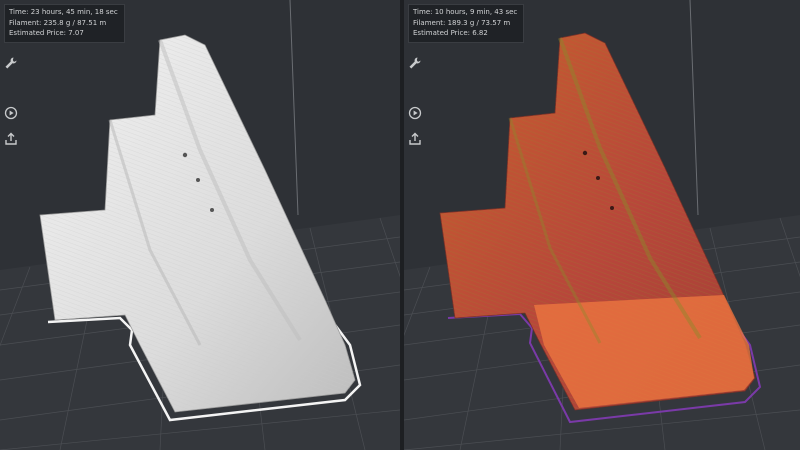  Describe the element at coordinates (450, 33) in the screenshot. I see `estimated-price: Estimated Price: 6.82` at that location.